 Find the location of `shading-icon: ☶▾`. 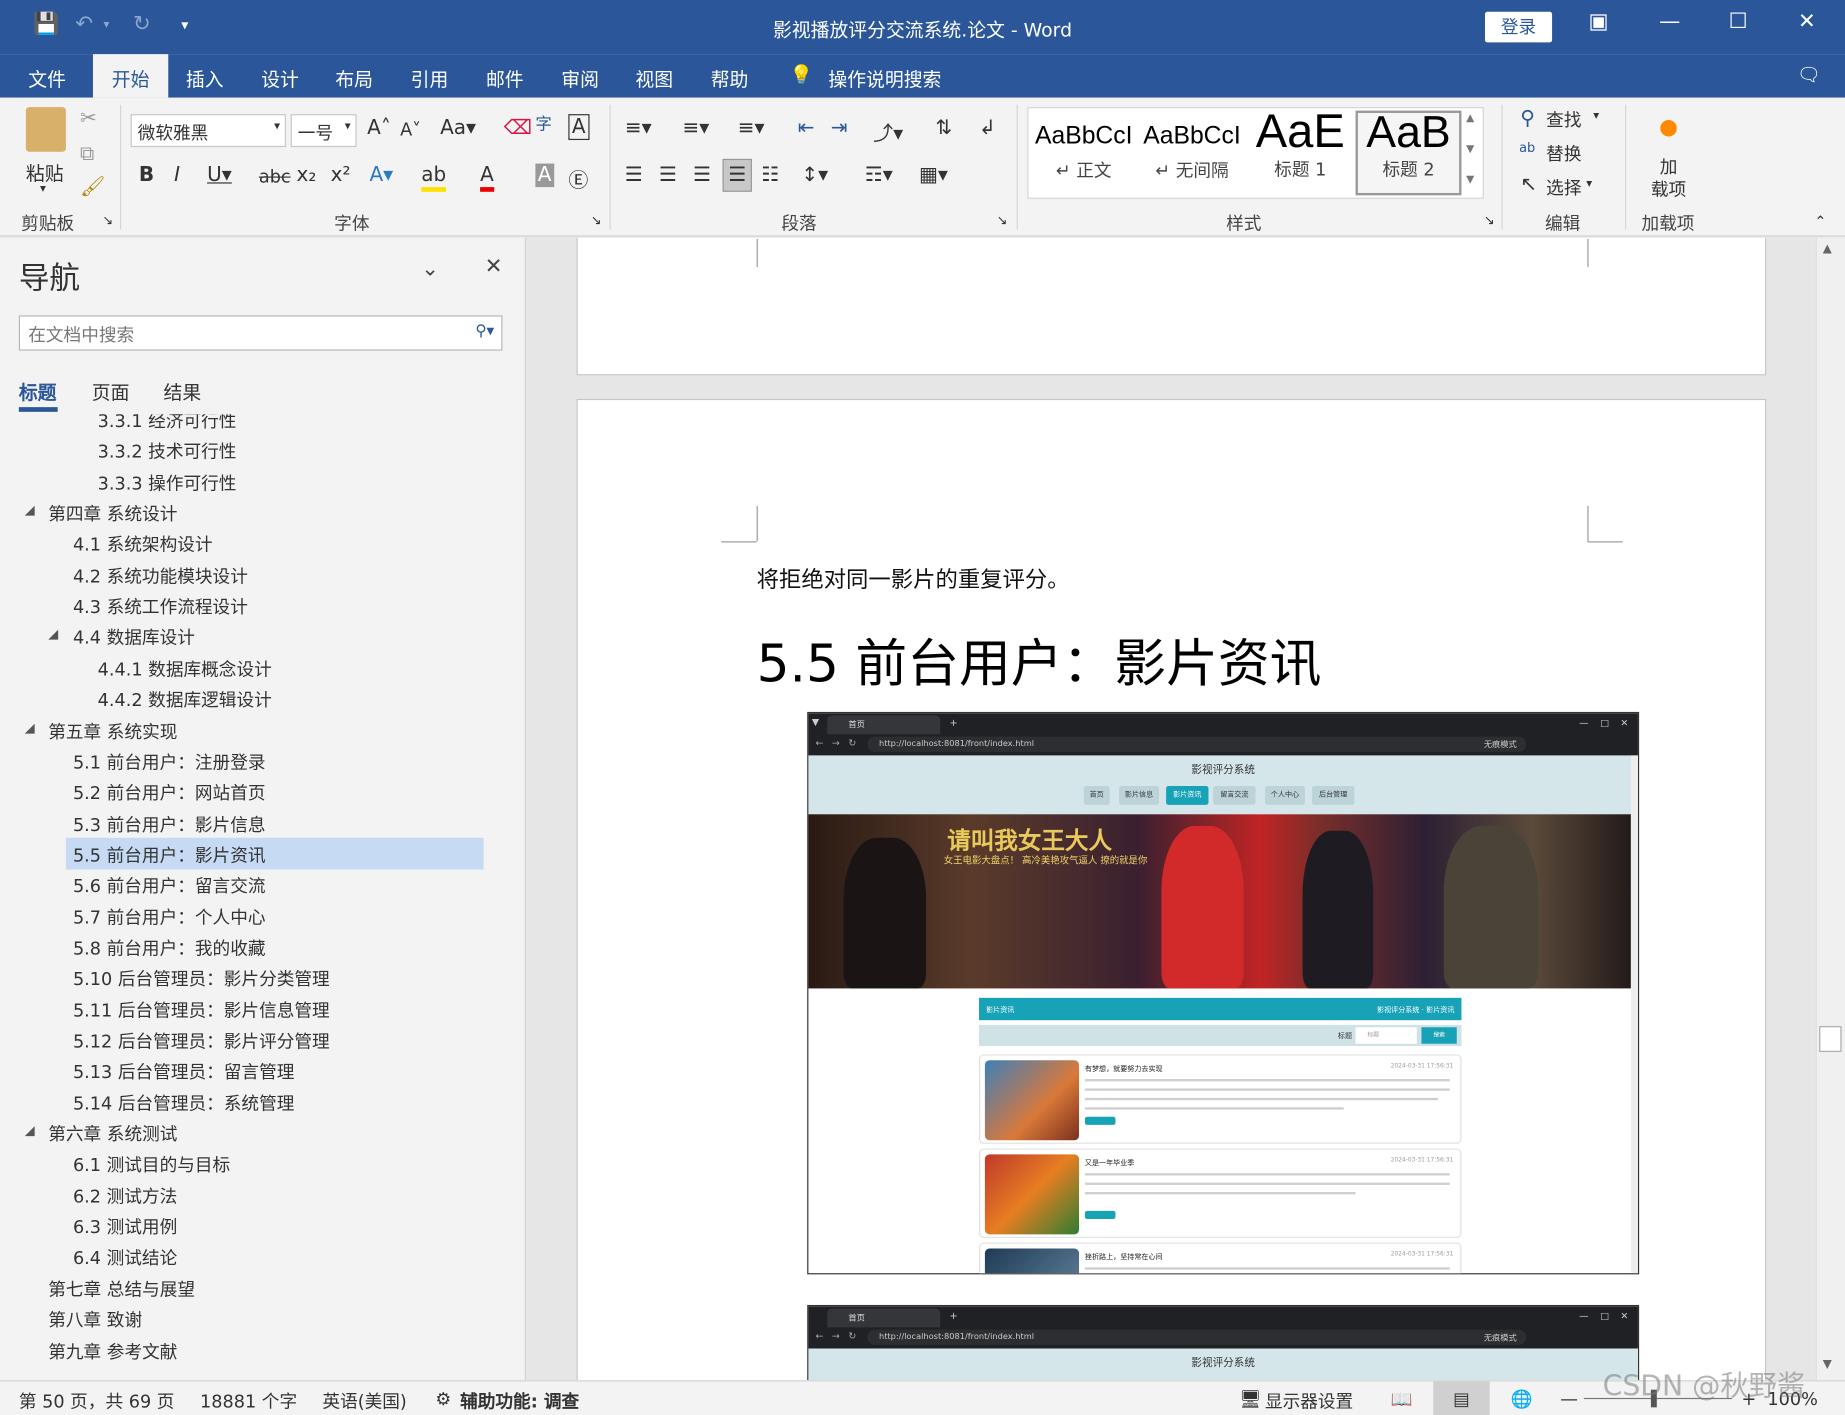

shading-icon: ☶▾ is located at coordinates (879, 176).